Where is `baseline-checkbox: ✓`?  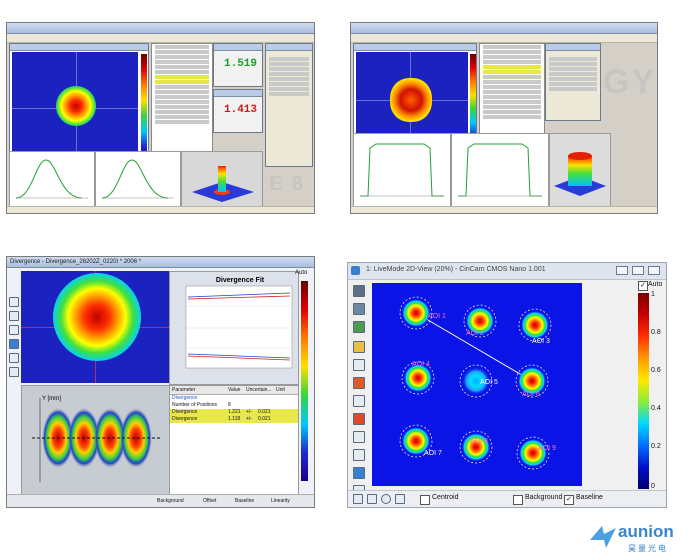
baseline-checkbox: ✓ is located at coordinates (569, 500).